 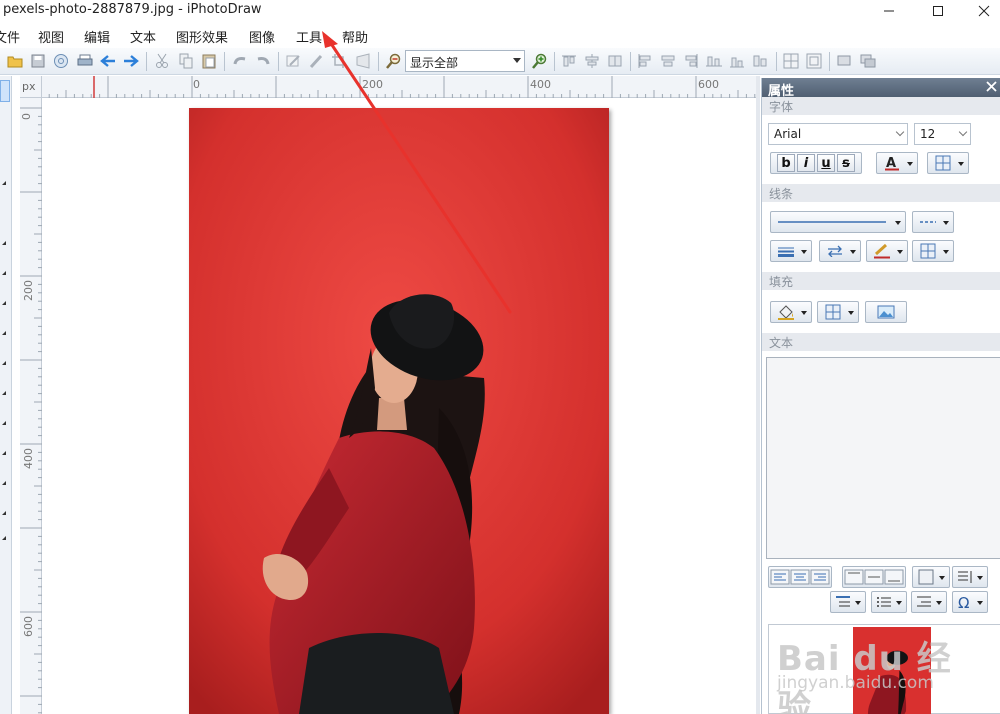 I want to click on ruler-unit: px, so click(x=31, y=87).